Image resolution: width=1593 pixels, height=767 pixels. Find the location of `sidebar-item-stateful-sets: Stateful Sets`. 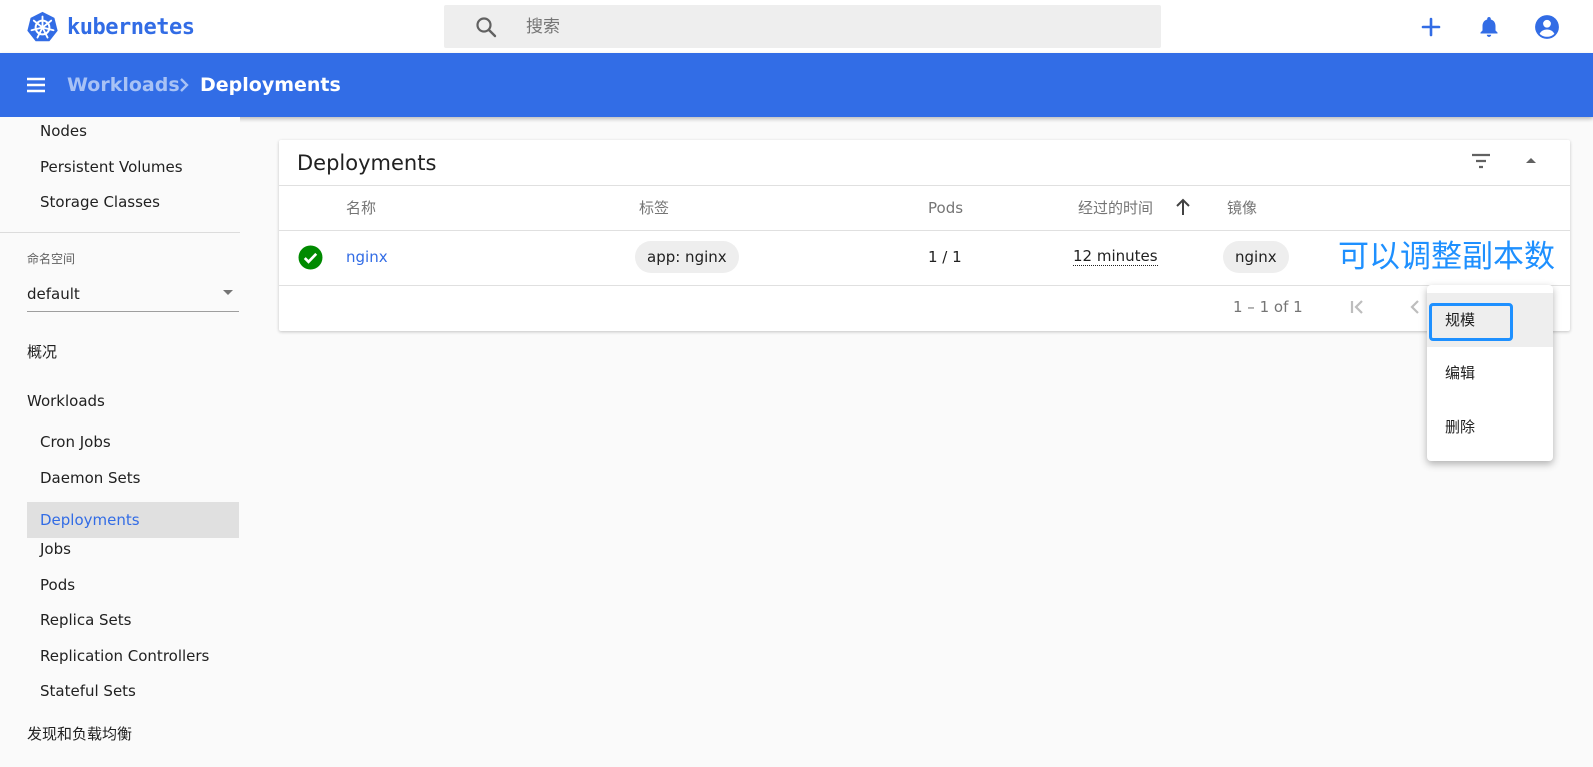

sidebar-item-stateful-sets: Stateful Sets is located at coordinates (88, 691).